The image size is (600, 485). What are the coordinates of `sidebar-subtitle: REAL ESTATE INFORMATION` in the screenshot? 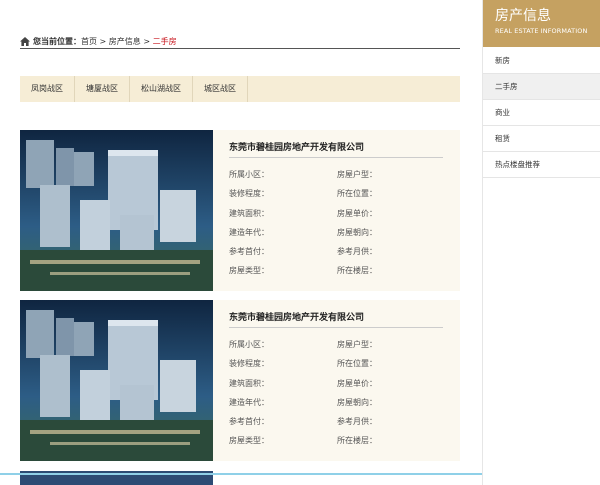 It's located at (541, 31).